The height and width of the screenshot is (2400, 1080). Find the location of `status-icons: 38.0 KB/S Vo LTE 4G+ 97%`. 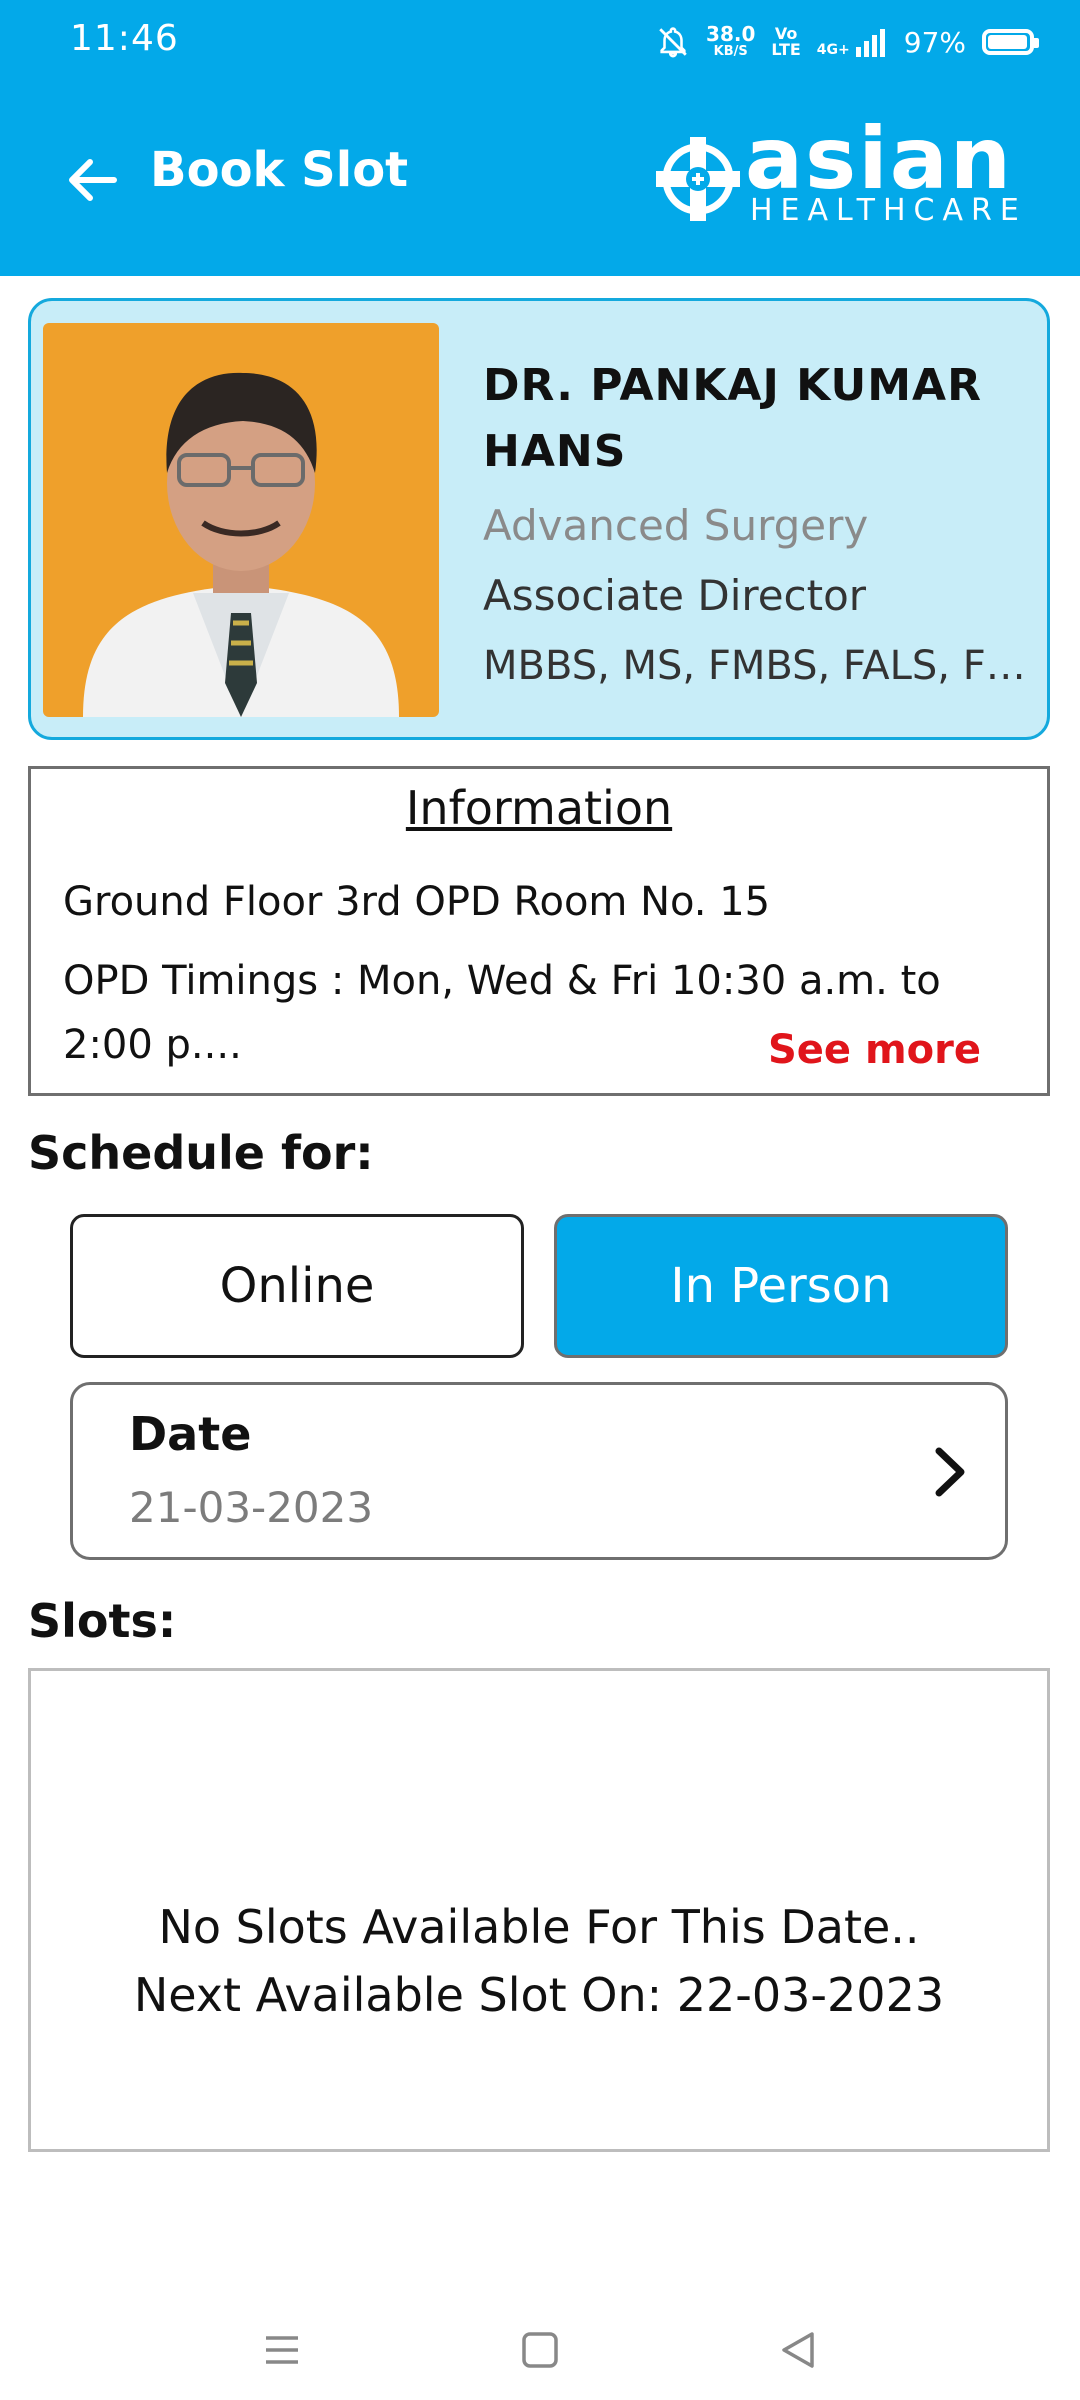

status-icons: 38.0 KB/S Vo LTE 4G+ 97% is located at coordinates (847, 42).